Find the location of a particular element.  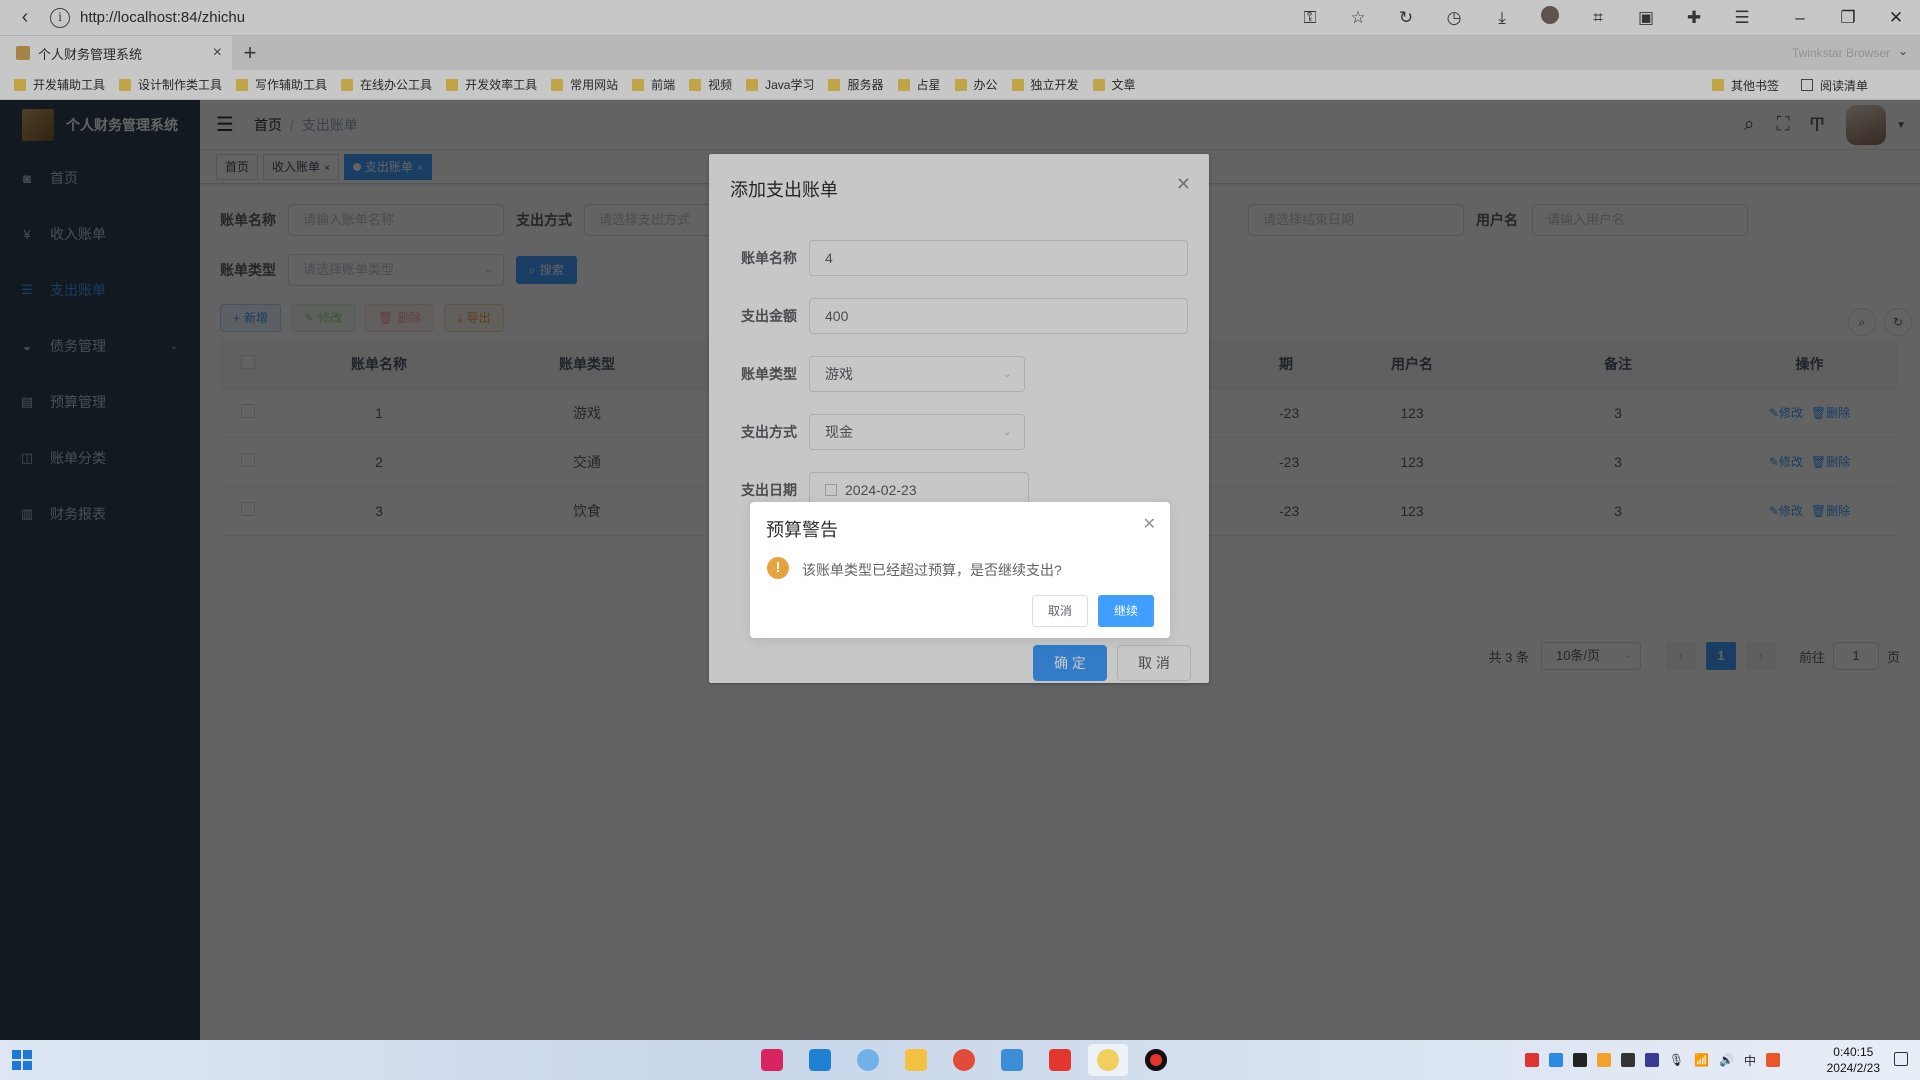

taskbar: 🎙 📶 🔊 中 0:40:15 2024/2/23 is located at coordinates (960, 1060).